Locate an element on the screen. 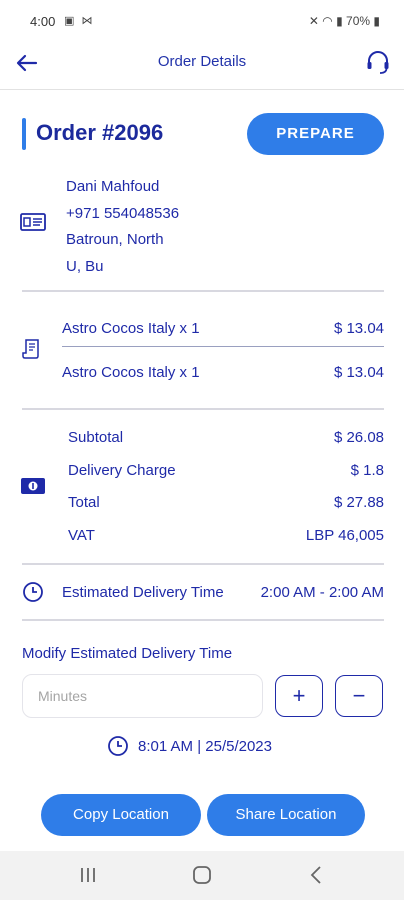  notification-icons: ▣ ⋈ is located at coordinates (79, 21).